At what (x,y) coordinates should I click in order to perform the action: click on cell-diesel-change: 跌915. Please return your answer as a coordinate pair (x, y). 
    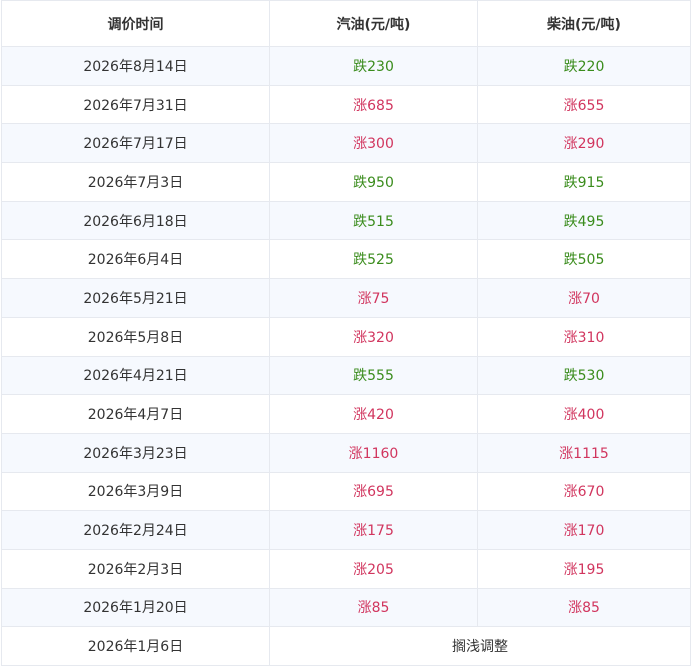
    Looking at the image, I should click on (584, 182).